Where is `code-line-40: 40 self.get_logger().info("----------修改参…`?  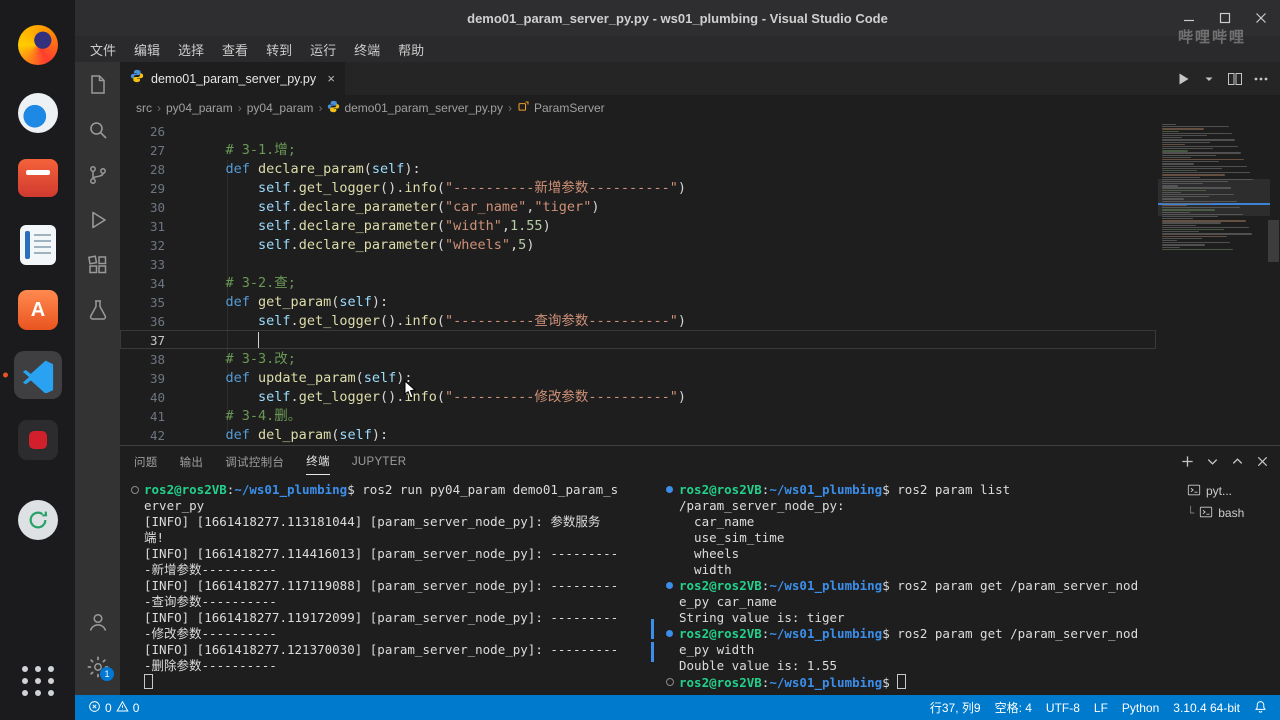 code-line-40: 40 self.get_logger().info("----------修改参… is located at coordinates (700, 397).